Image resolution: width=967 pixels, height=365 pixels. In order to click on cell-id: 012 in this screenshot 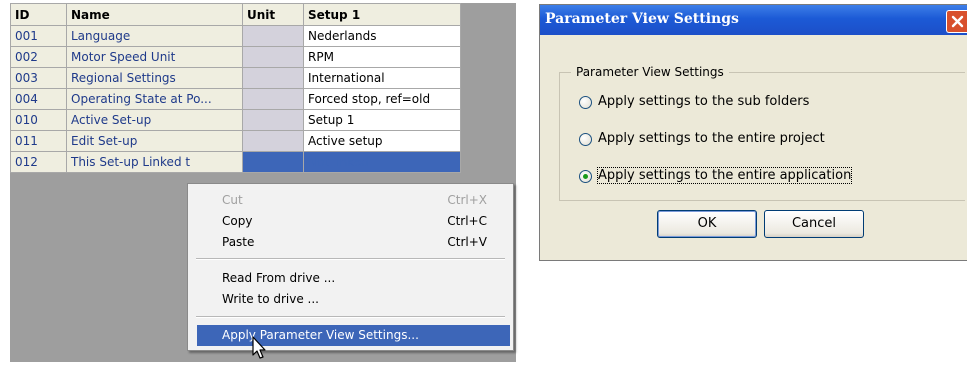, I will do `click(38, 162)`.